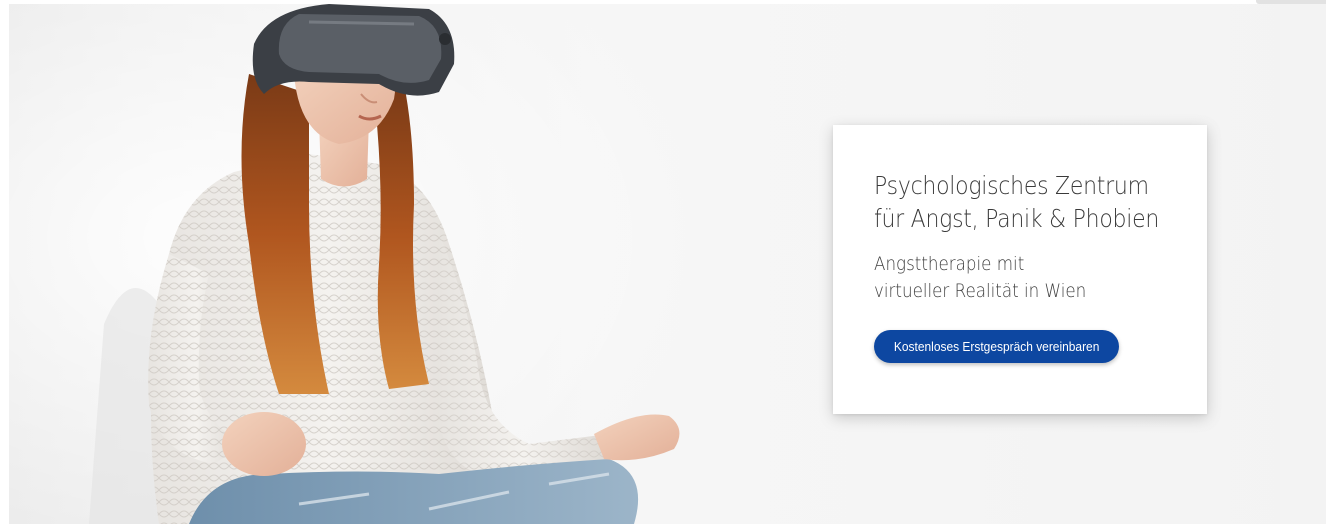 The image size is (1326, 524). Describe the element at coordinates (1011, 185) in the screenshot. I see `hero-title-line-1: Psychologisches Zentrum` at that location.